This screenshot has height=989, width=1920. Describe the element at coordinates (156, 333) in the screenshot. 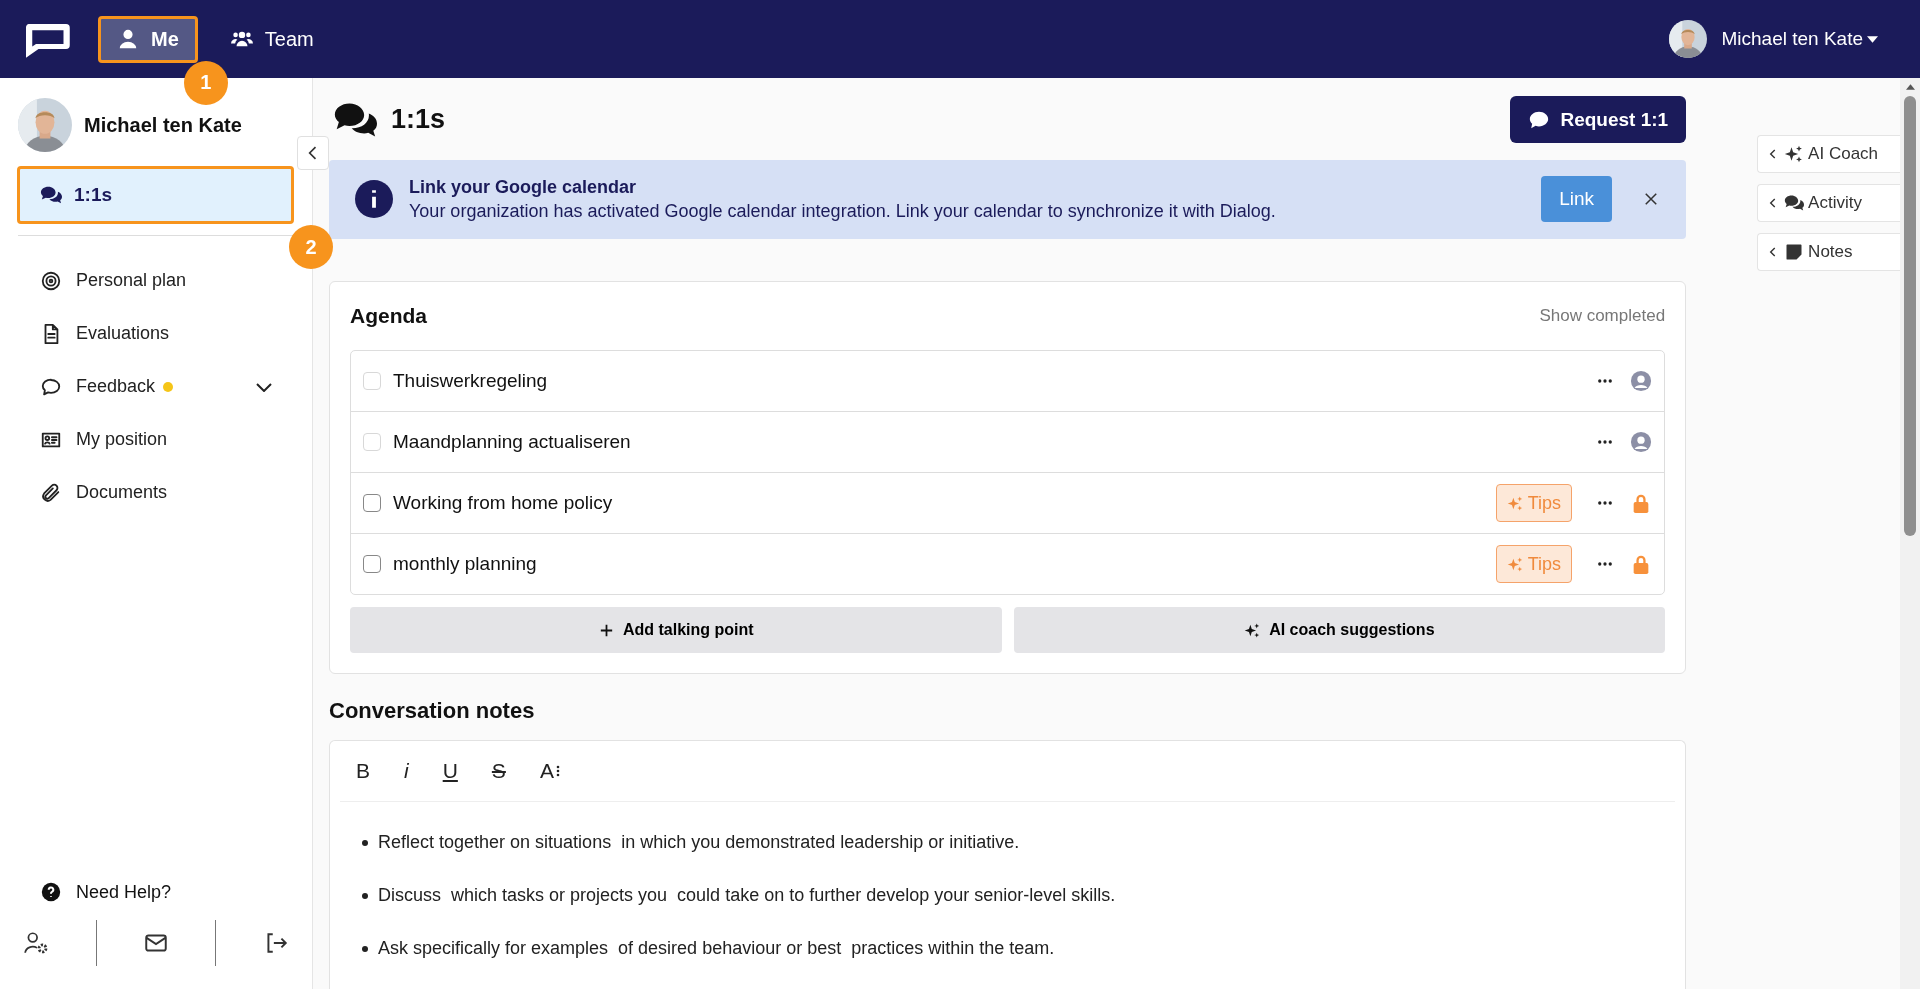

I see `sidebar-item: Evaluations` at that location.